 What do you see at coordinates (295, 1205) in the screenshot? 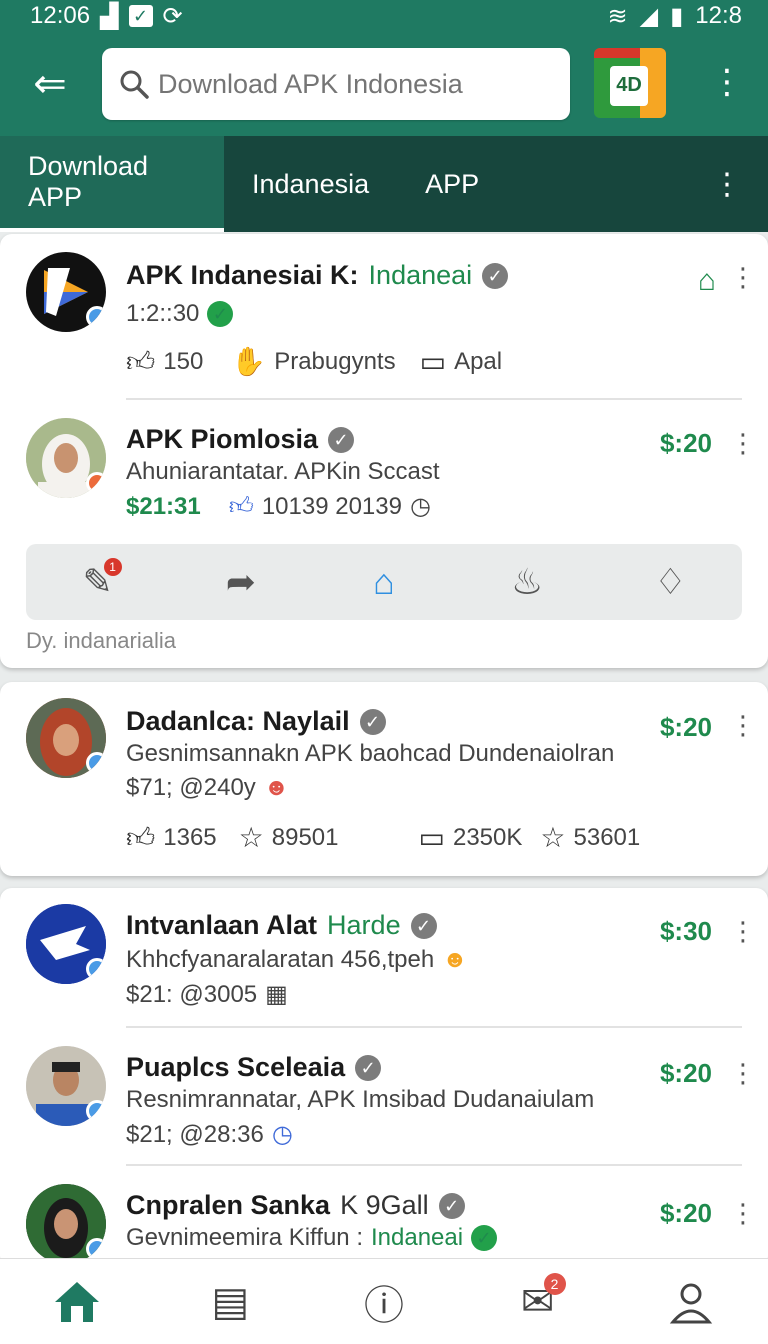
I see `post-title: Cnpralen Sanka K 9Gall ✓` at bounding box center [295, 1205].